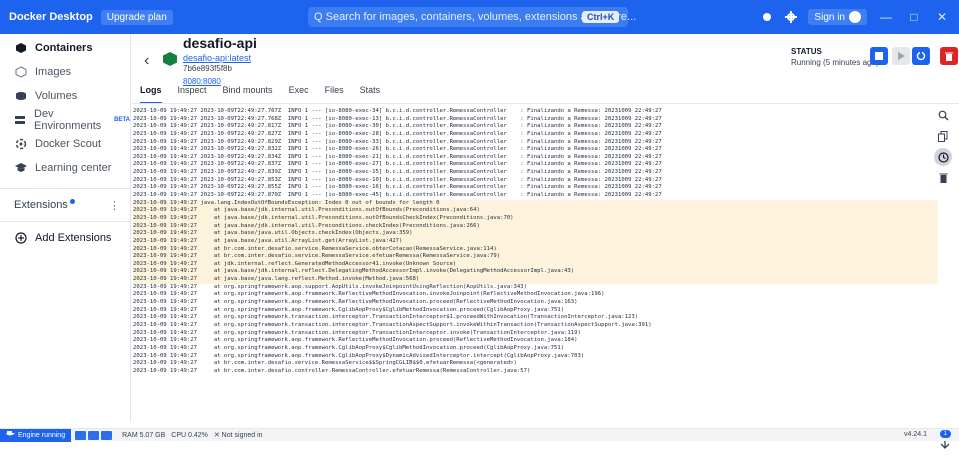  Describe the element at coordinates (20, 96) in the screenshot. I see `volumes-icon` at that location.